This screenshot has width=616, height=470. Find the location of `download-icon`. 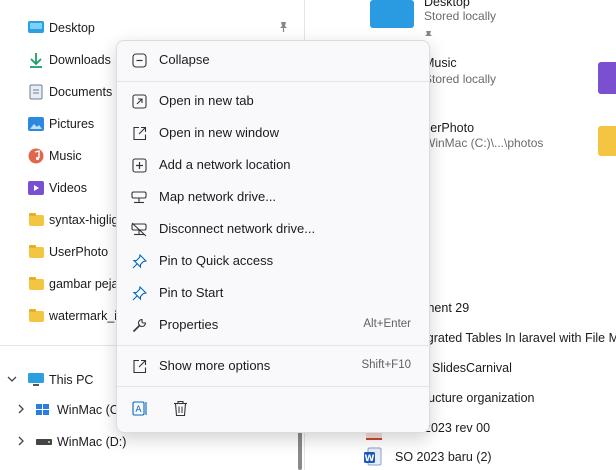

download-icon is located at coordinates (36, 60).